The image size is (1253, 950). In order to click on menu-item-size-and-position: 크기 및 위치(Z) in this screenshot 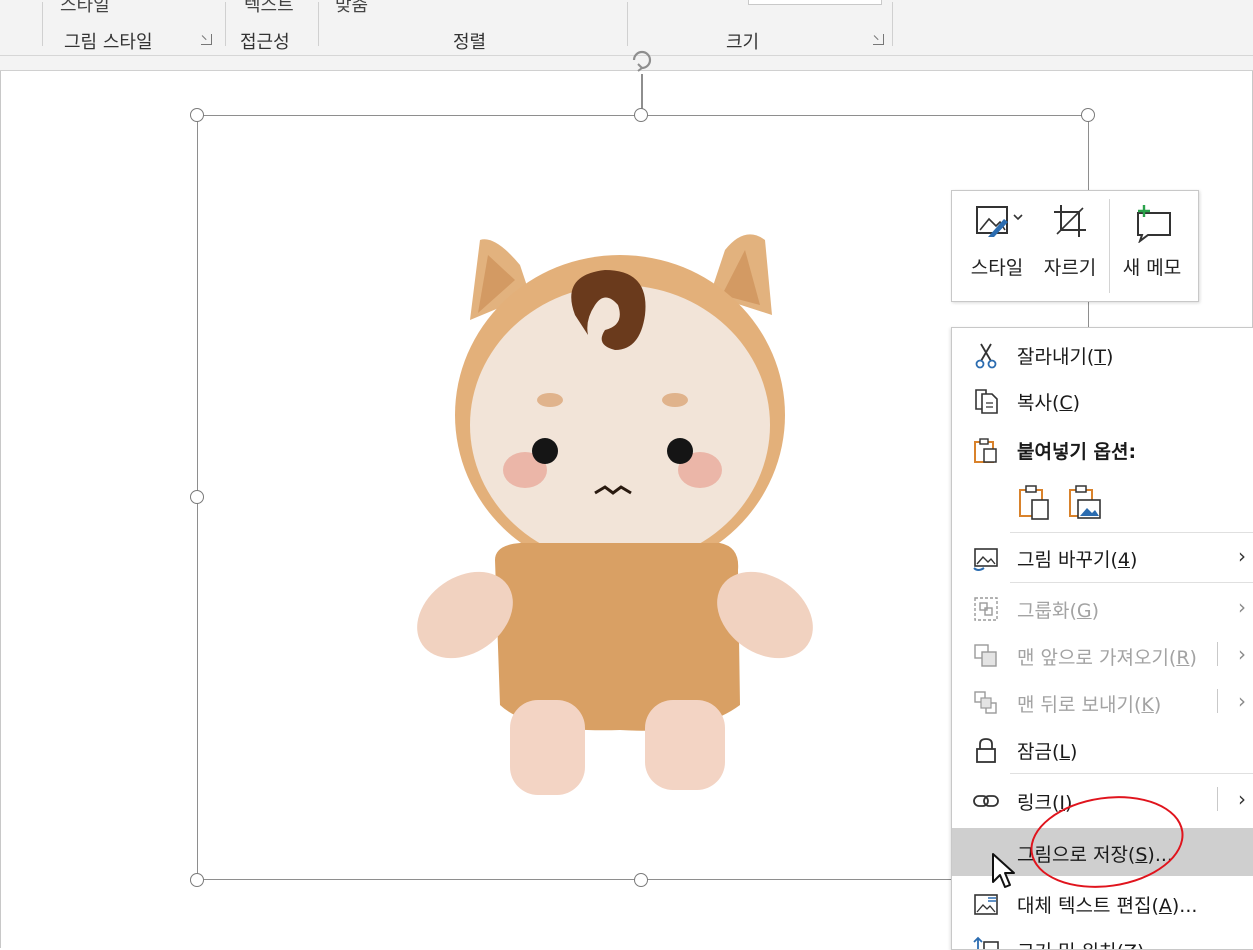, I will do `click(1102, 937)`.